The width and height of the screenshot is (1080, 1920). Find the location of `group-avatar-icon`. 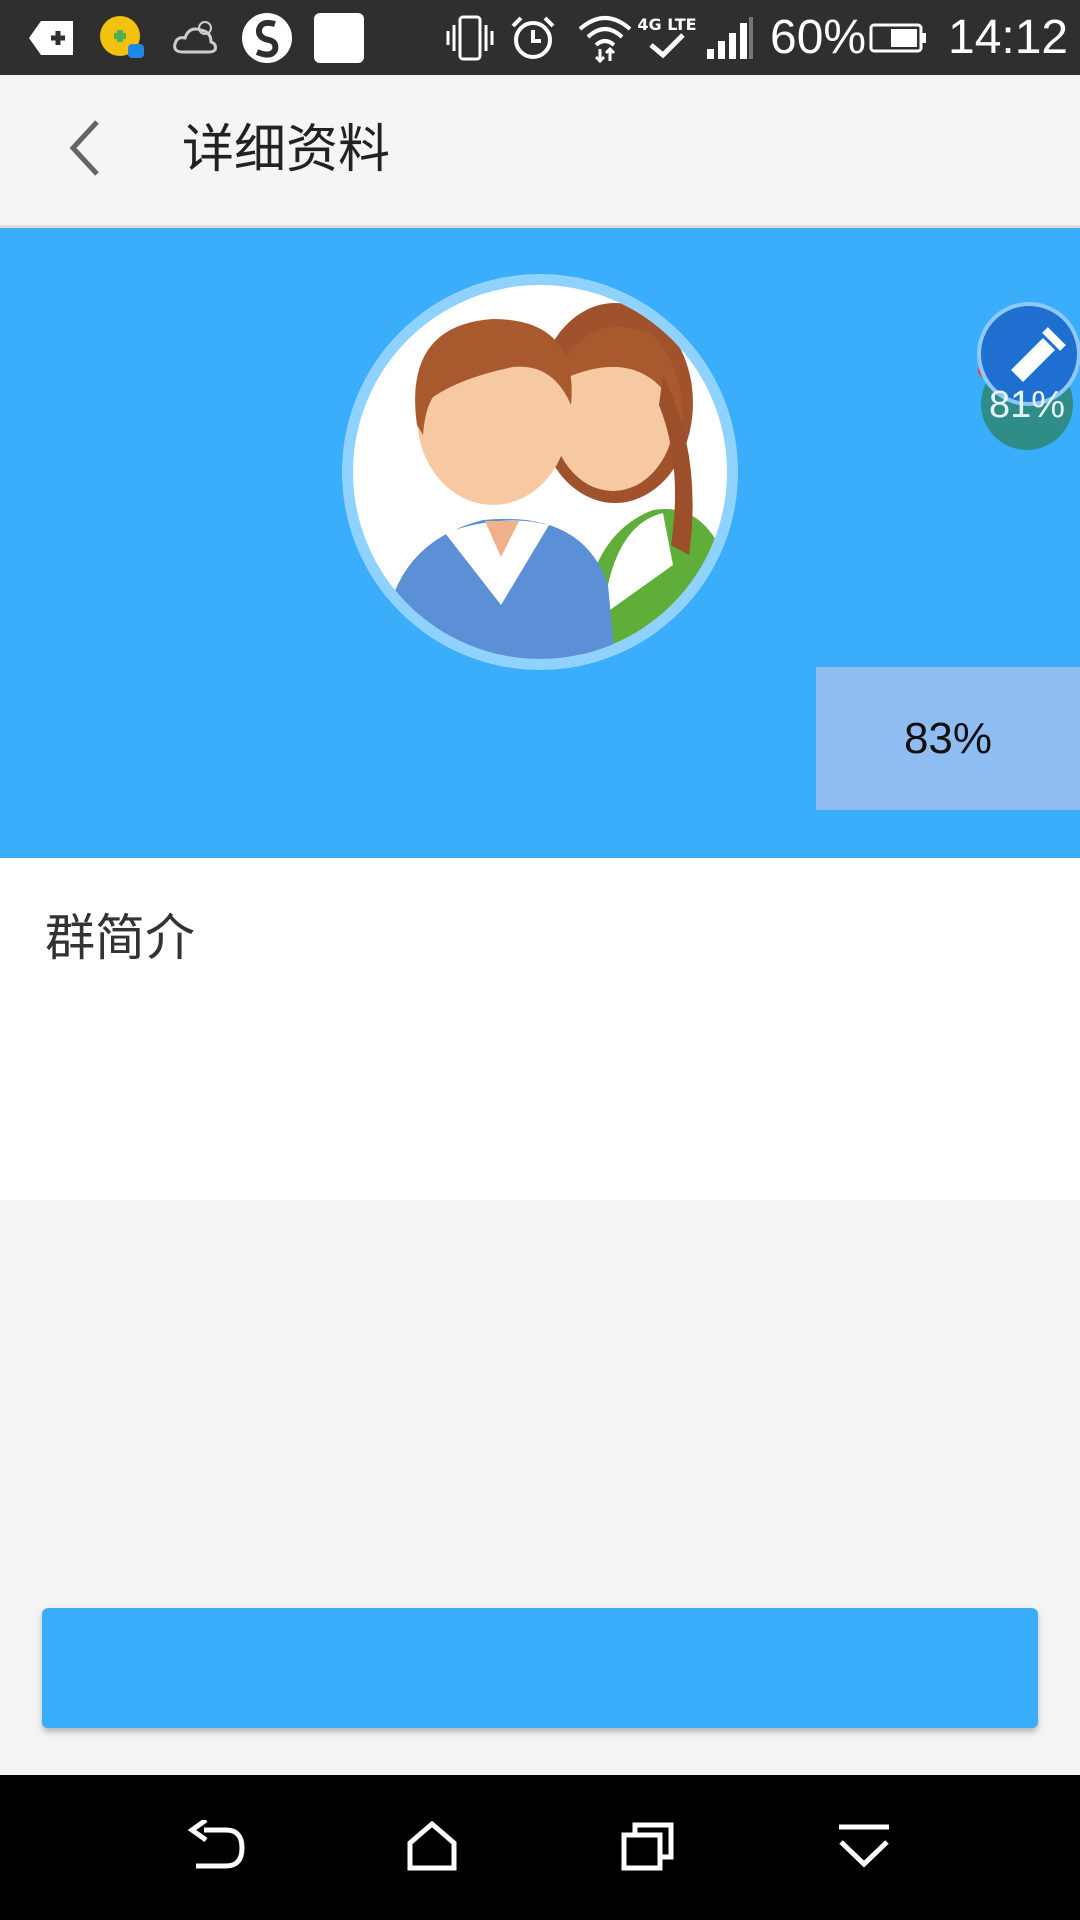

group-avatar-icon is located at coordinates (540, 472).